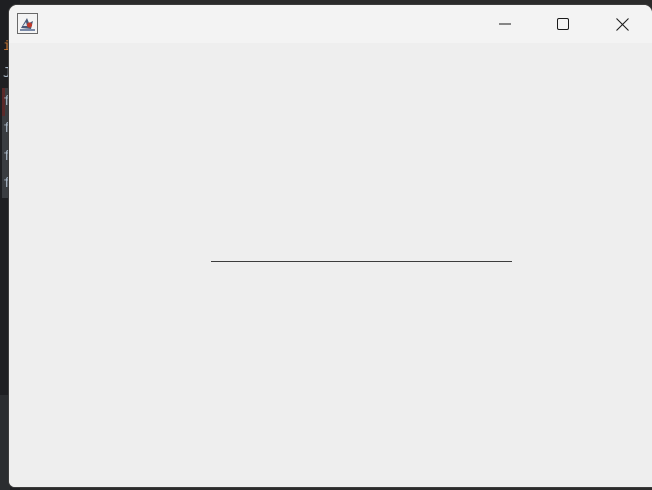  I want to click on maximize-icon, so click(563, 24).